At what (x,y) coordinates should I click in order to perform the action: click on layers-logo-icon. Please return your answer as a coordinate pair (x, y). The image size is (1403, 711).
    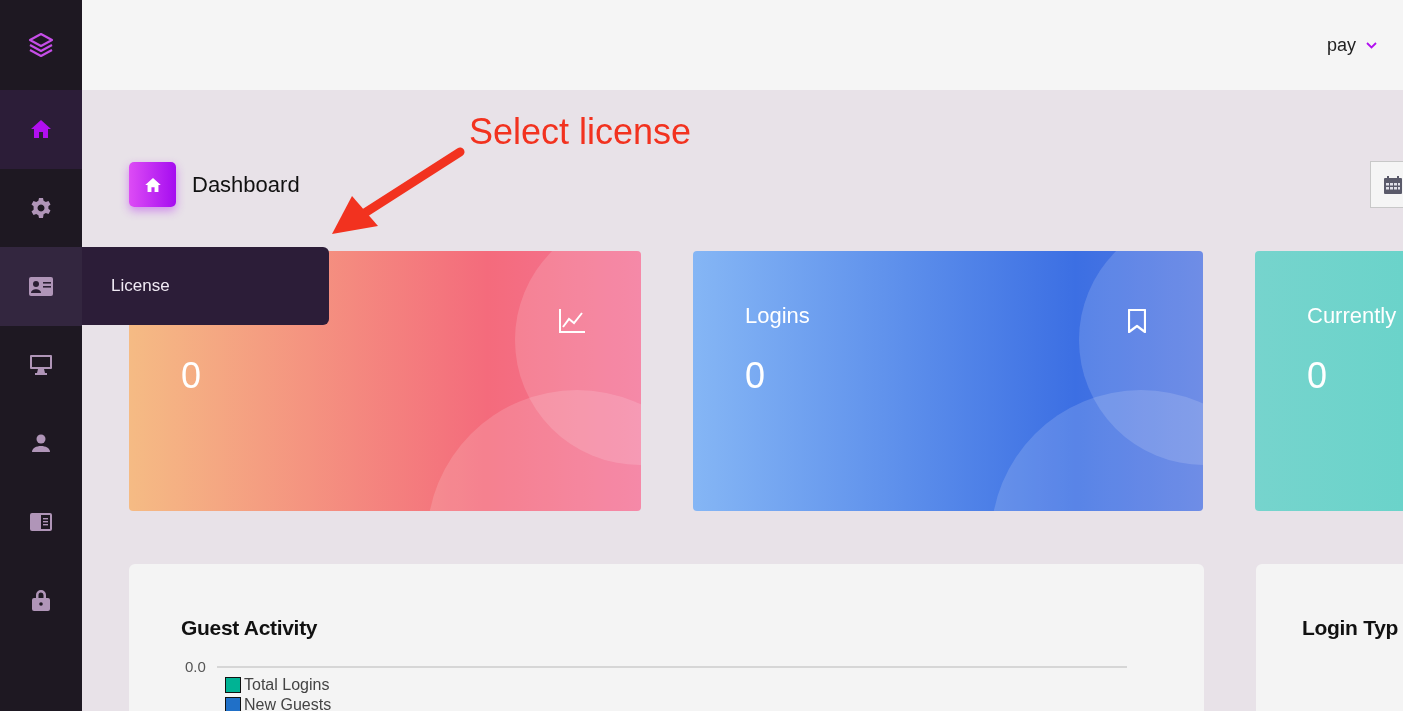
    Looking at the image, I should click on (41, 45).